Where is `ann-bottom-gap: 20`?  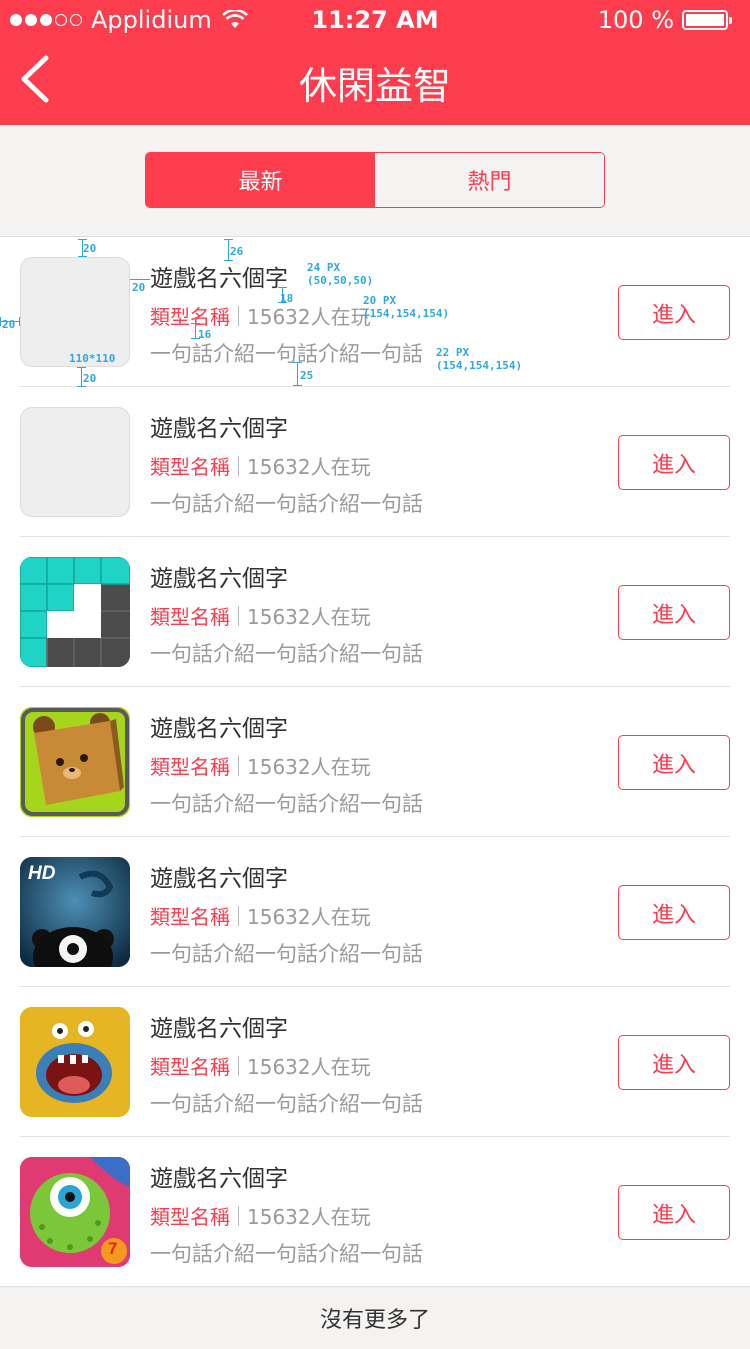
ann-bottom-gap: 20 is located at coordinates (90, 378).